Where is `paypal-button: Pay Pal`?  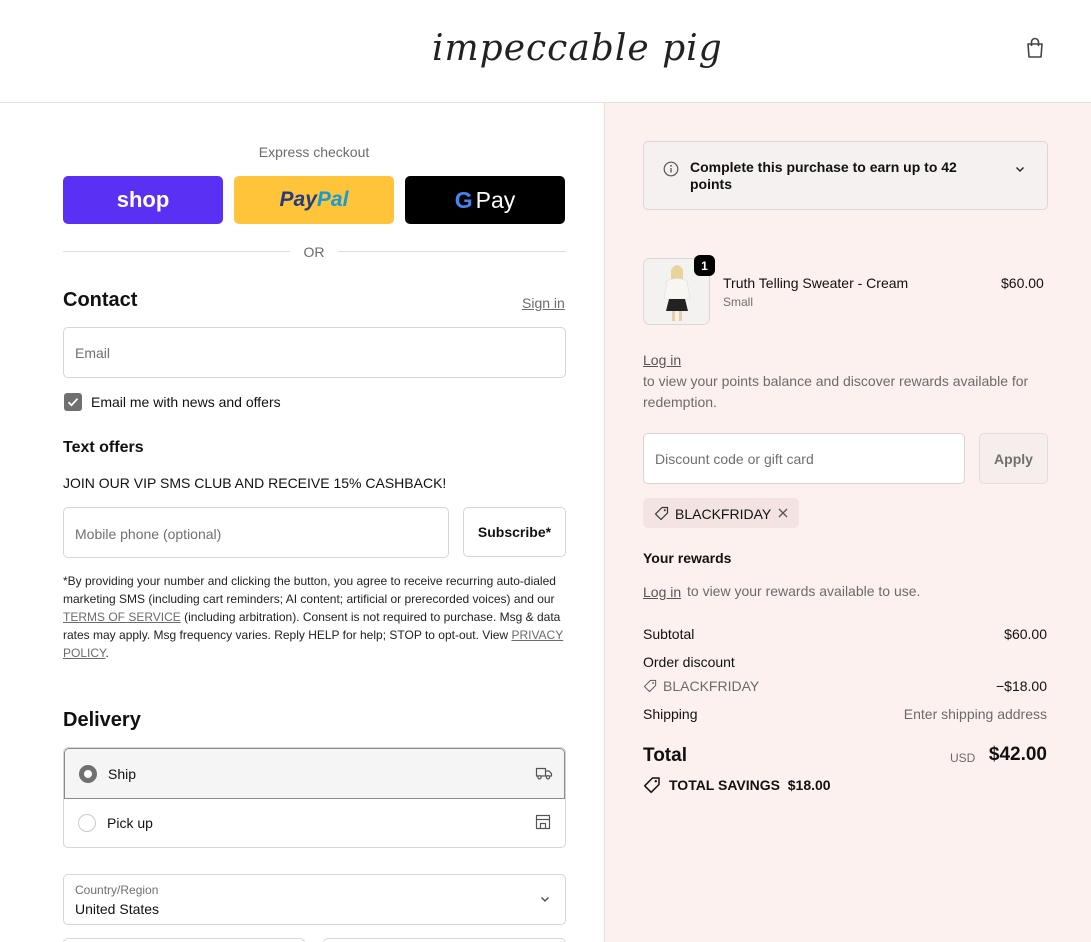 paypal-button: Pay Pal is located at coordinates (314, 200).